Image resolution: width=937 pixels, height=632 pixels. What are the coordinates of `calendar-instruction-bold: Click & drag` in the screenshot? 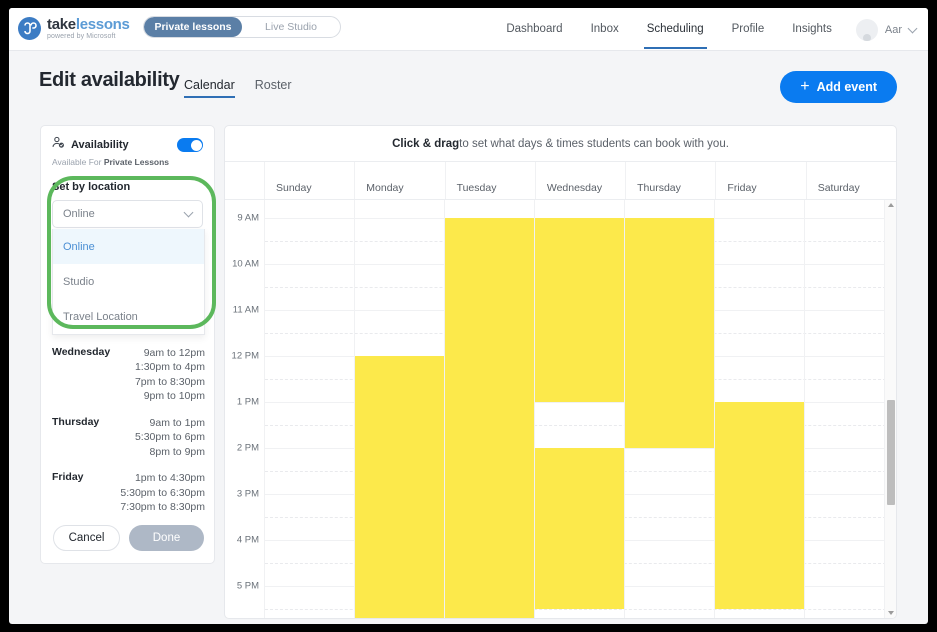 It's located at (426, 143).